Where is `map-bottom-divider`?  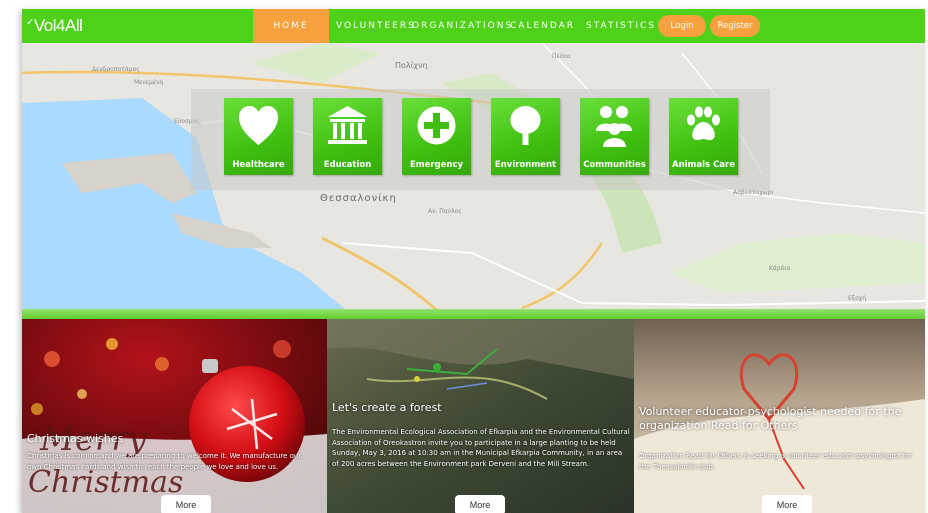 map-bottom-divider is located at coordinates (473, 314).